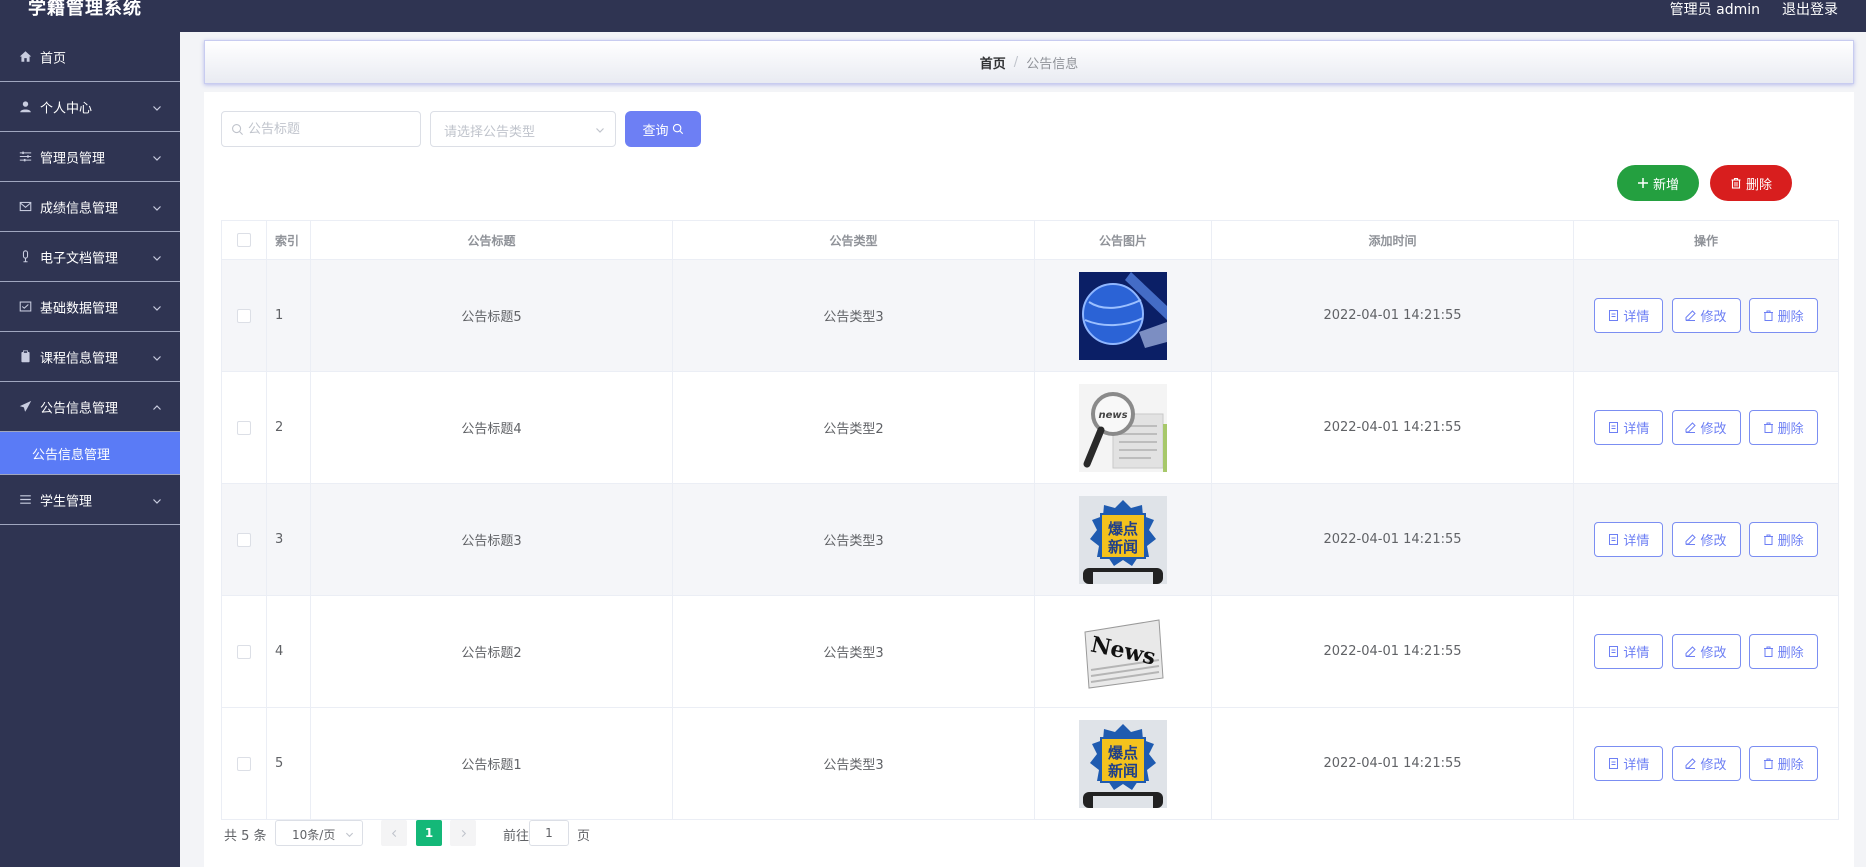 The image size is (1866, 867). I want to click on newspaper-image: News, so click(1123, 651).